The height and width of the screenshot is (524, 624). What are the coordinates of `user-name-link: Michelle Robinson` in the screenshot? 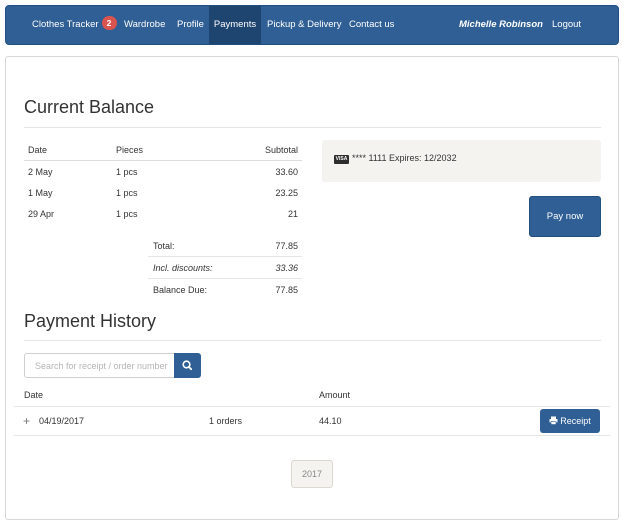 It's located at (501, 25).